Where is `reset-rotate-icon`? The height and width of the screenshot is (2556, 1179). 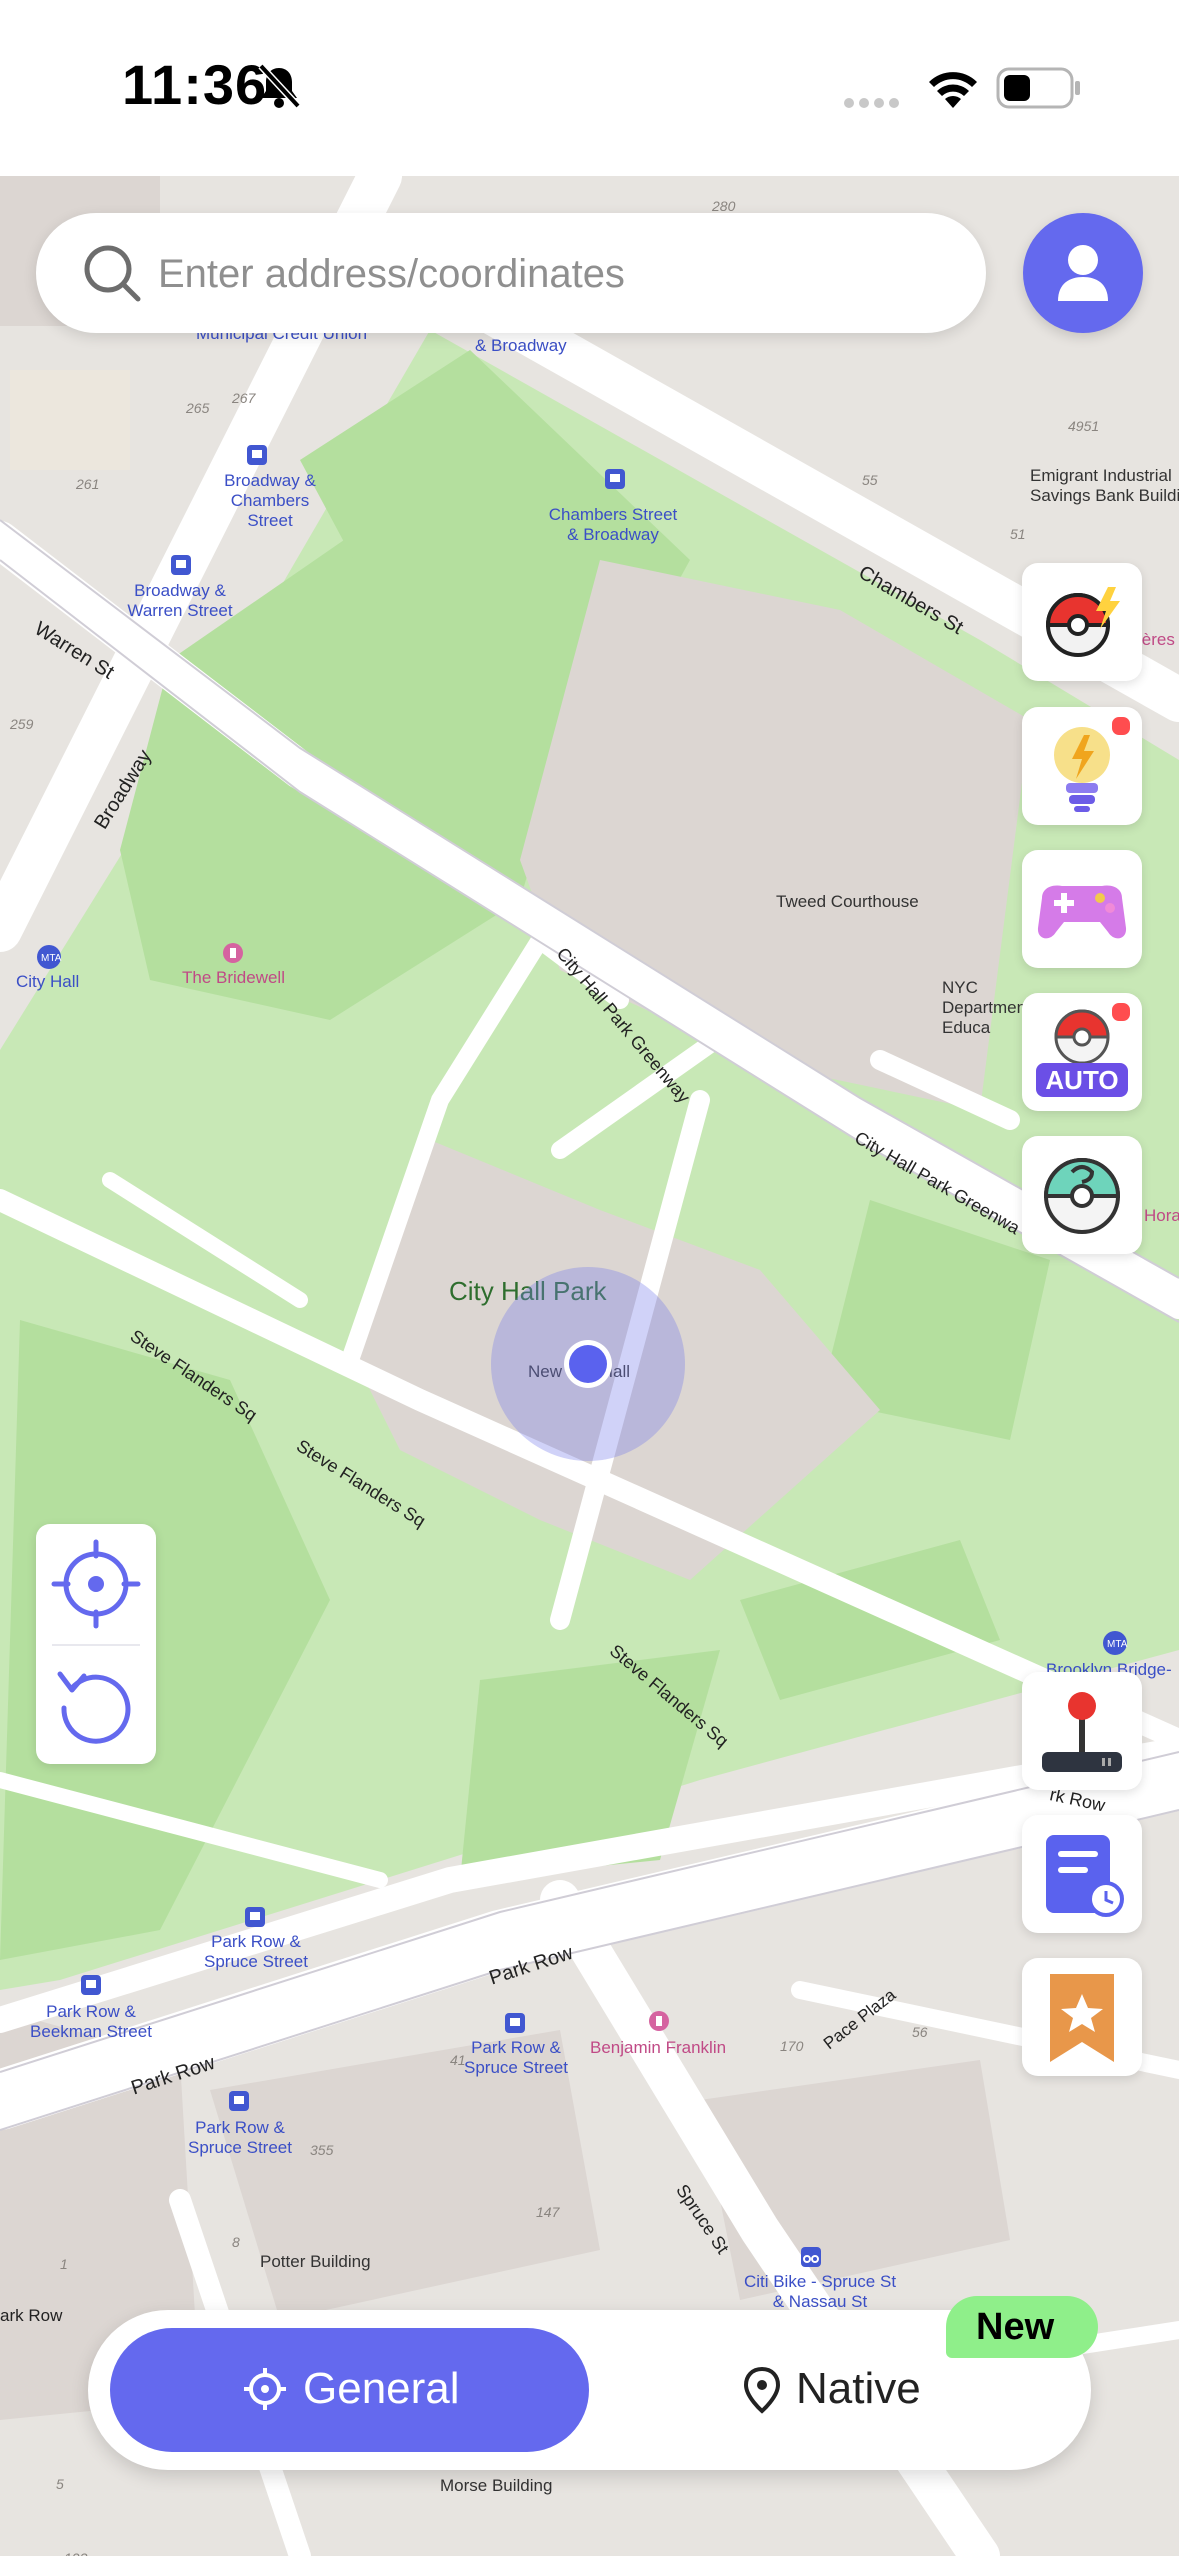 reset-rotate-icon is located at coordinates (96, 1704).